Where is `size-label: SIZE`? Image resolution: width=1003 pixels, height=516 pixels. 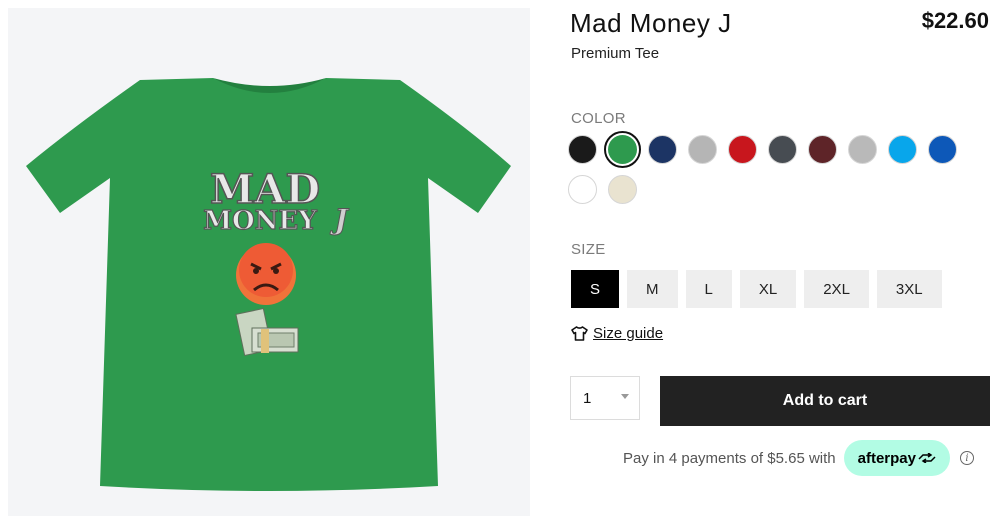
size-label: SIZE is located at coordinates (588, 249).